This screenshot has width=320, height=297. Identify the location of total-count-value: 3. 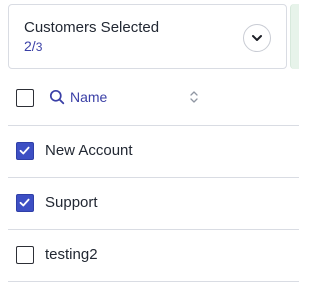
(39, 47).